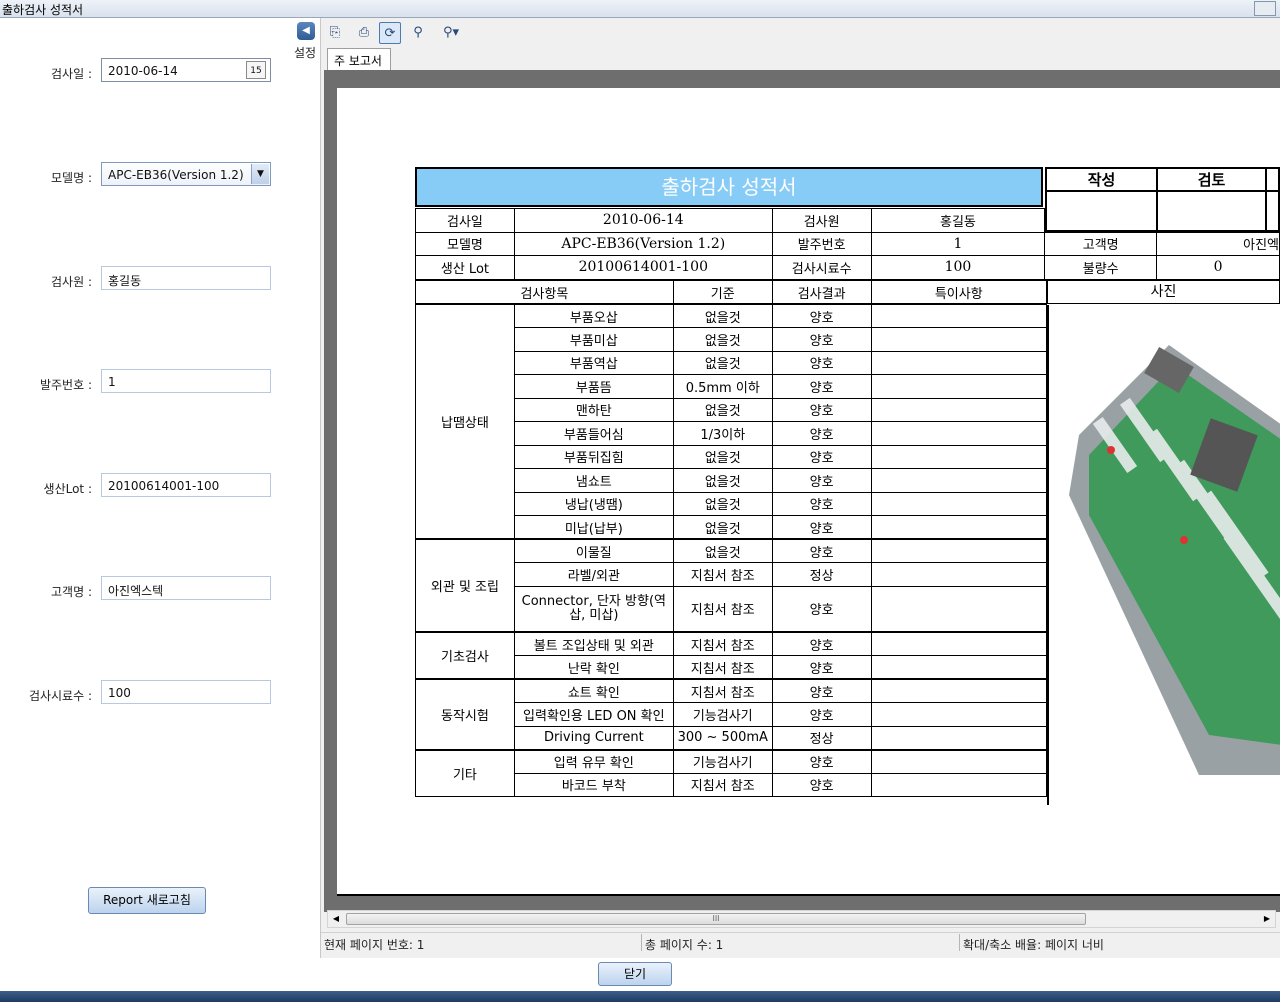 The image size is (1280, 1002). Describe the element at coordinates (1163, 292) in the screenshot. I see `photo-label: 사진` at that location.